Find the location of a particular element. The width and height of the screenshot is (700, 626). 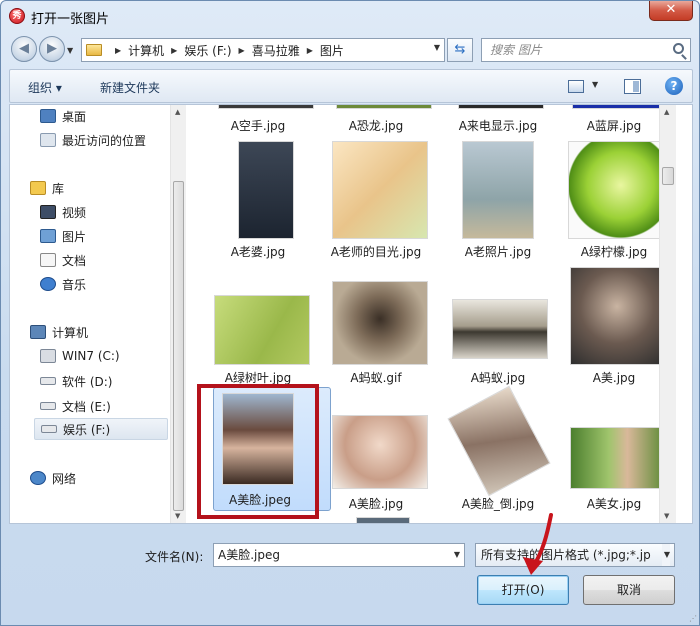

file-name: A蚂蚁.jpg is located at coordinates (498, 378).